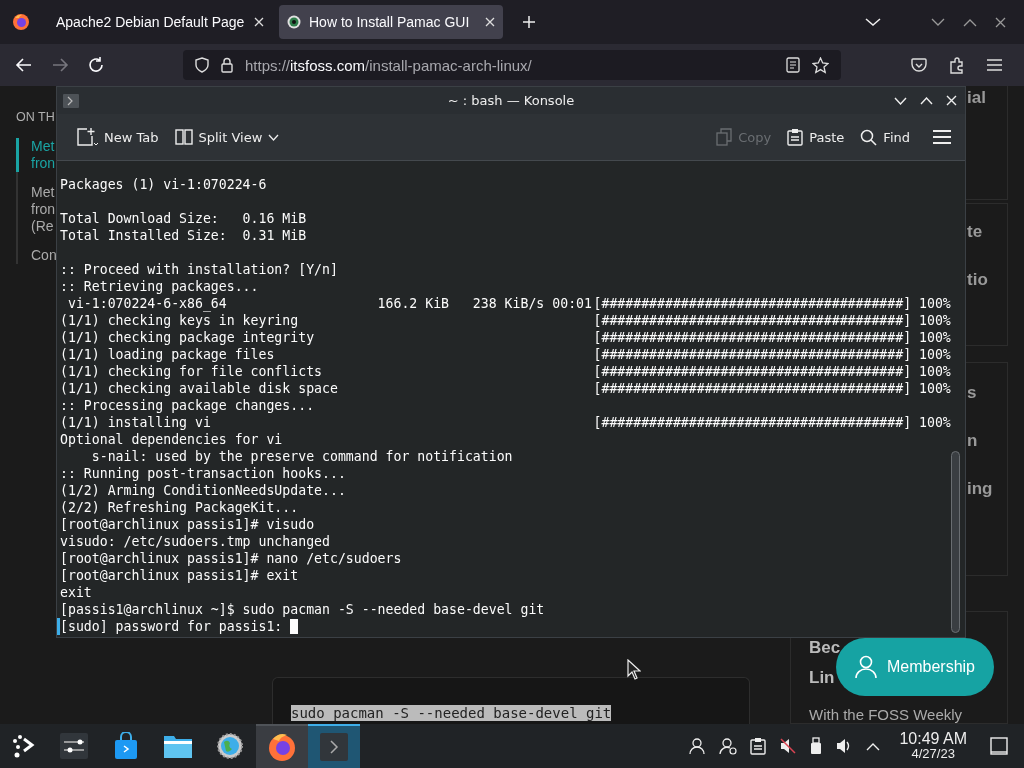 The image size is (1024, 768). I want to click on terminal-line: [root@archlinux passis1]# visudo, so click(187, 524).